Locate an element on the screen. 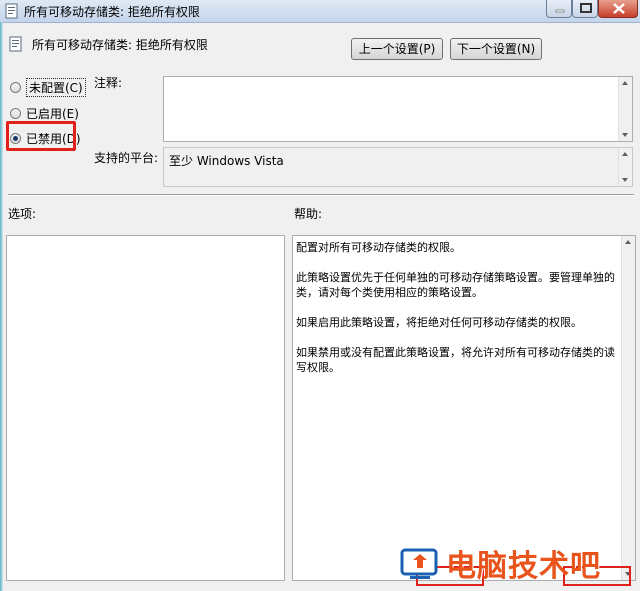  monitor-logo-icon is located at coordinates (419, 563).